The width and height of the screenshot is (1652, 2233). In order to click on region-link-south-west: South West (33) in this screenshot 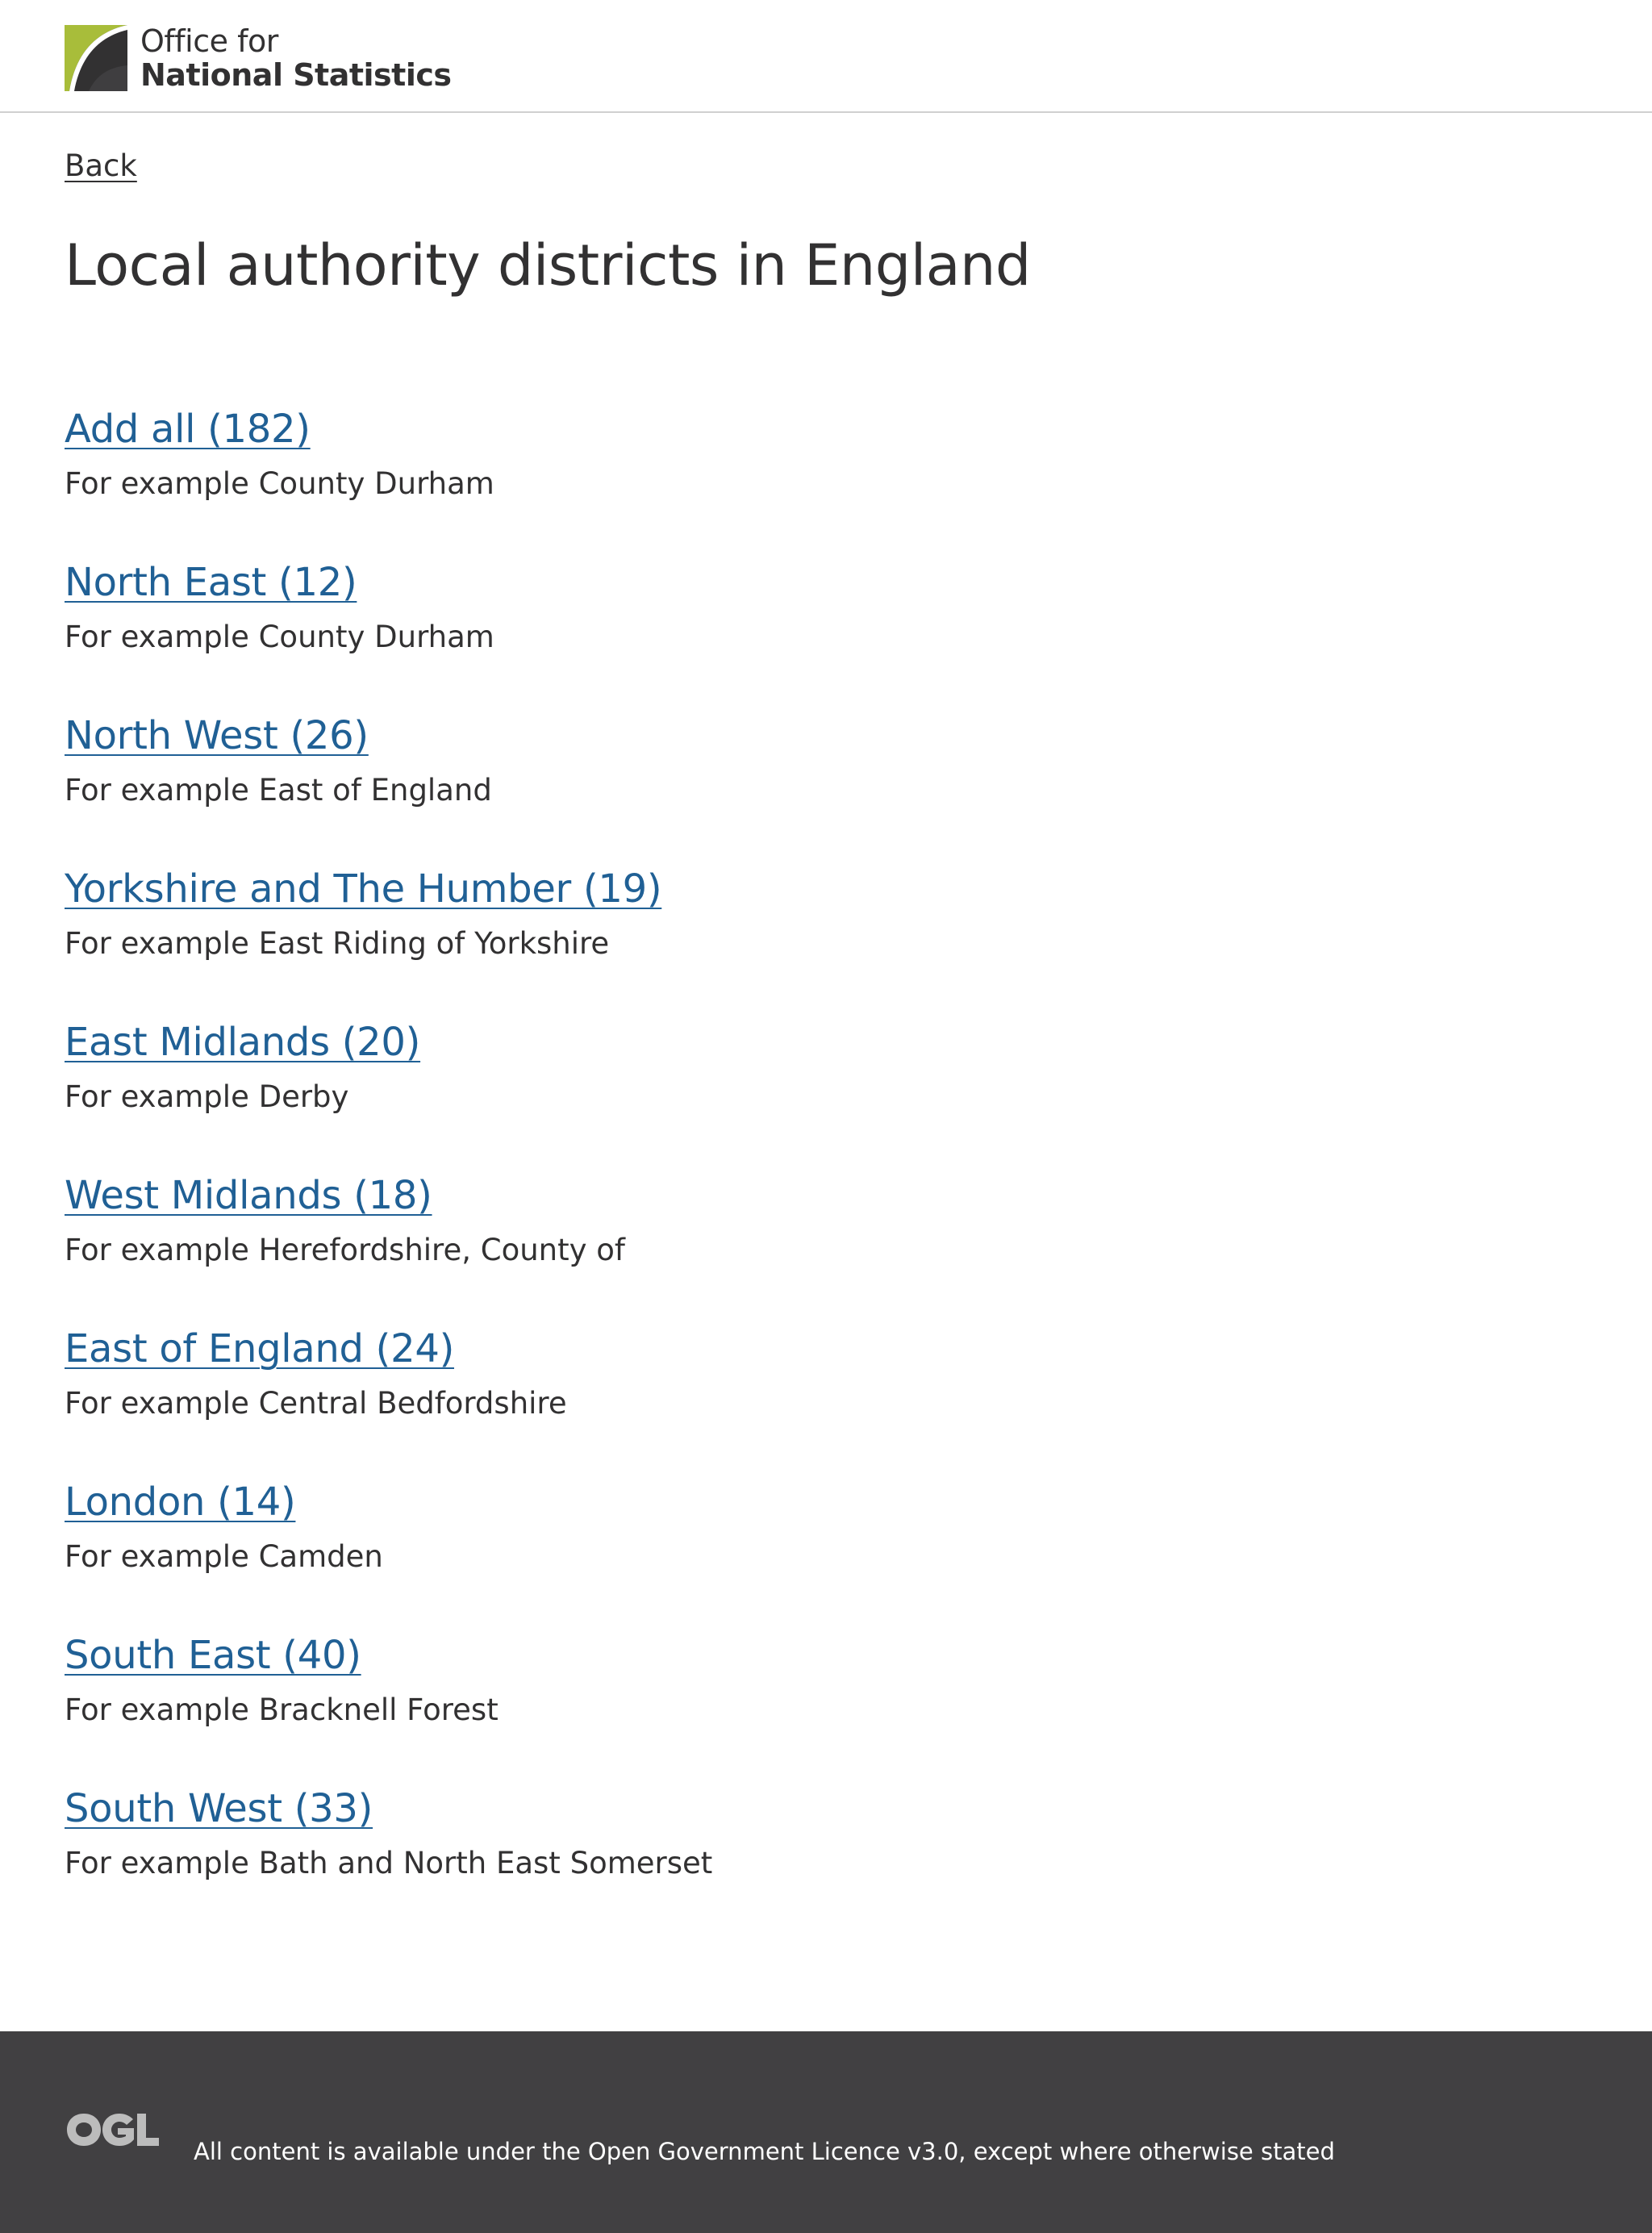, I will do `click(219, 1808)`.